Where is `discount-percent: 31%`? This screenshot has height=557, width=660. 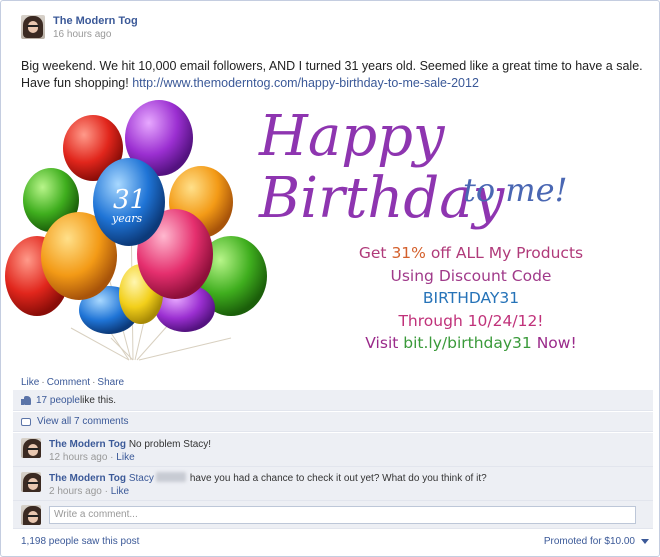 discount-percent: 31% is located at coordinates (408, 253).